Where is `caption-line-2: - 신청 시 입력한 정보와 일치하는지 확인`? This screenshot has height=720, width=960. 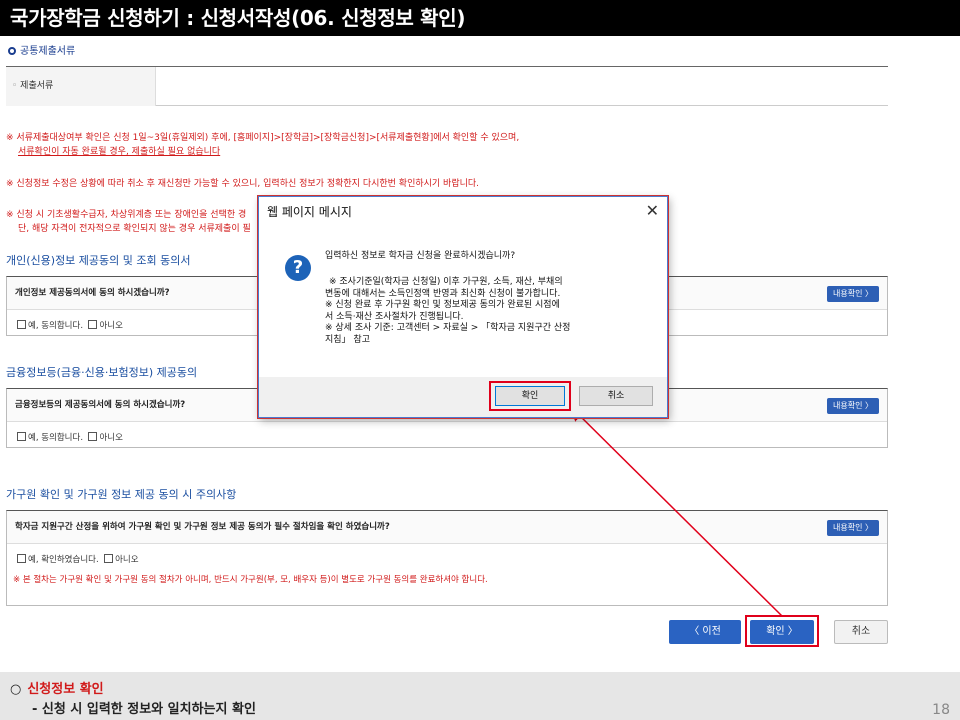 caption-line-2: - 신청 시 입력한 정보와 일치하는지 확인 is located at coordinates (144, 709).